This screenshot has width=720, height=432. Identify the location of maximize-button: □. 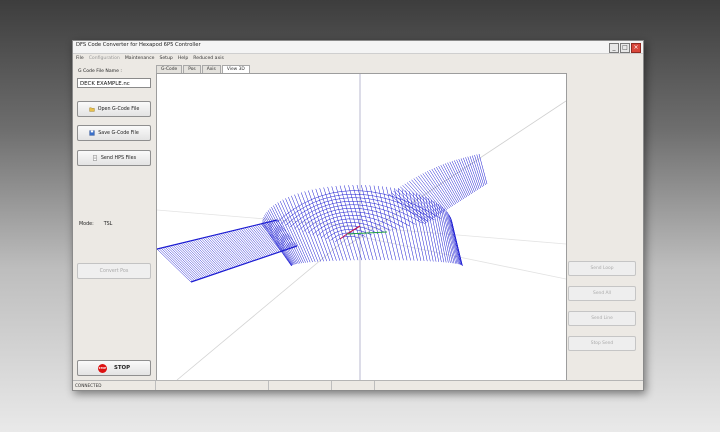
(625, 48).